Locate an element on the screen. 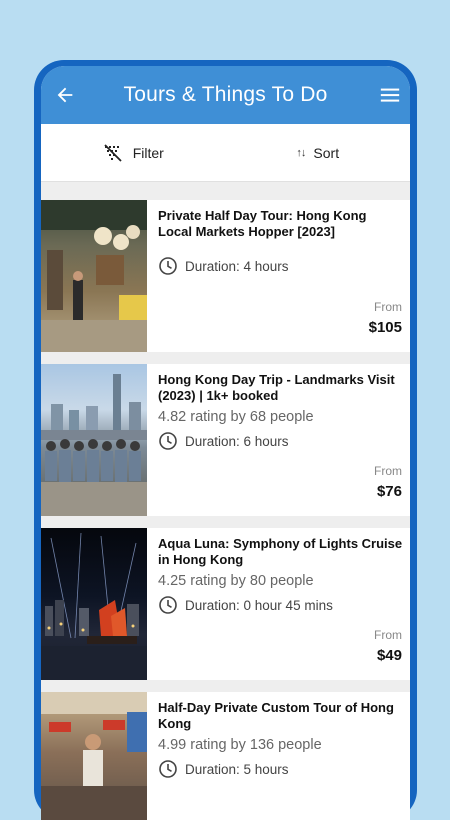 This screenshot has height=820, width=450. tour-price: $105 is located at coordinates (385, 327).